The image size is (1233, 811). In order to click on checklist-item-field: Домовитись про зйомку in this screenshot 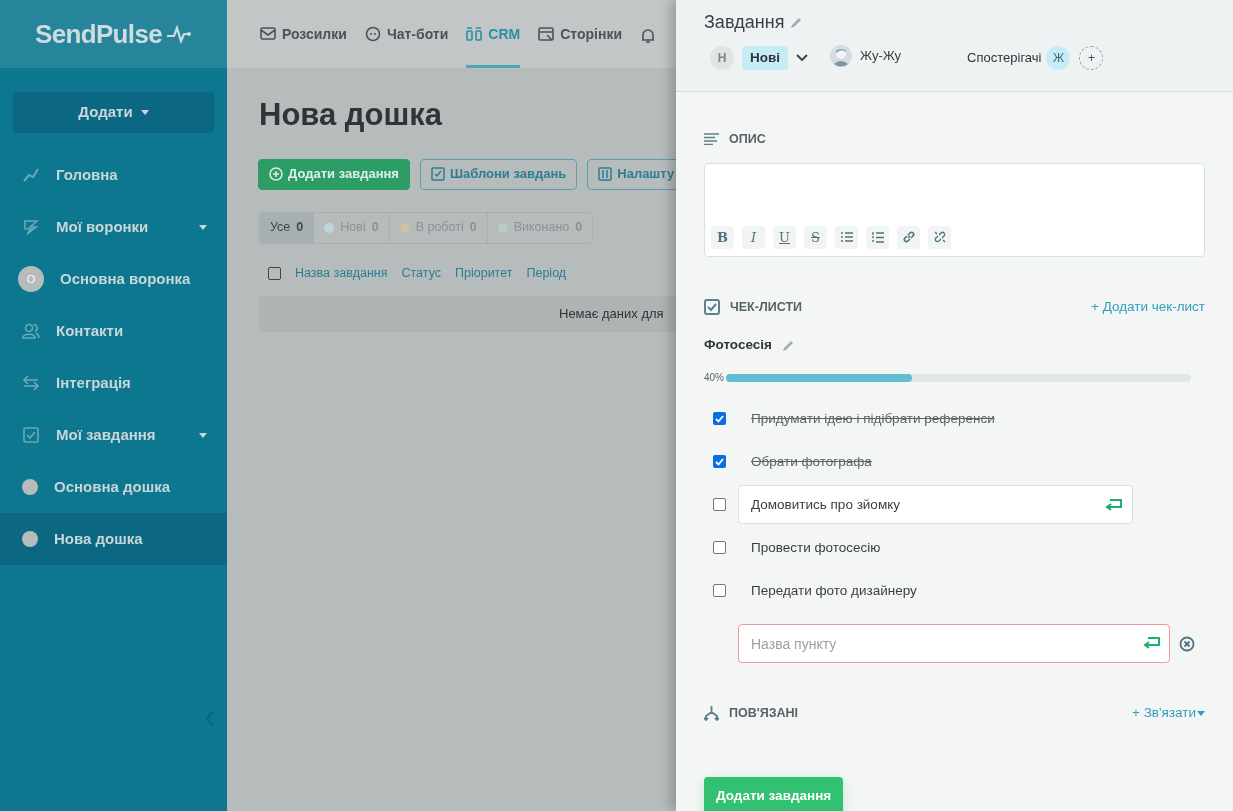, I will do `click(935, 505)`.